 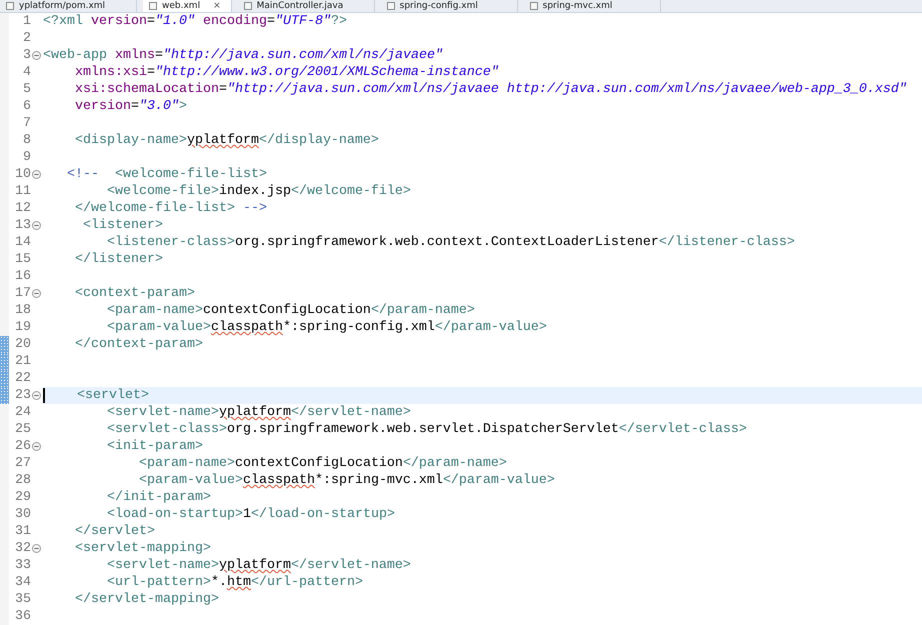 I want to click on line-number: 7, so click(x=27, y=123).